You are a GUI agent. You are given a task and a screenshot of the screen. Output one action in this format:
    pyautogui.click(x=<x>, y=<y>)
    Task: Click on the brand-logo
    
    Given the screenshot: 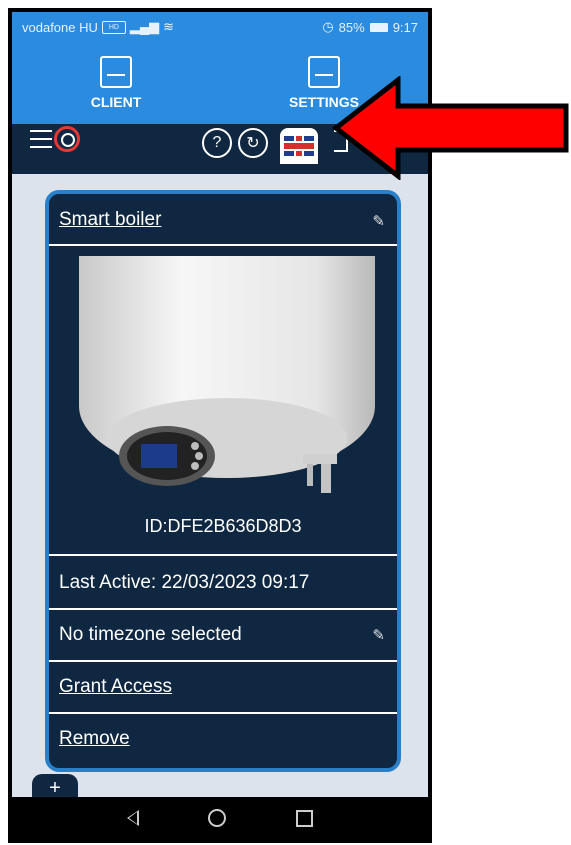 What is the action you would take?
    pyautogui.click(x=67, y=139)
    